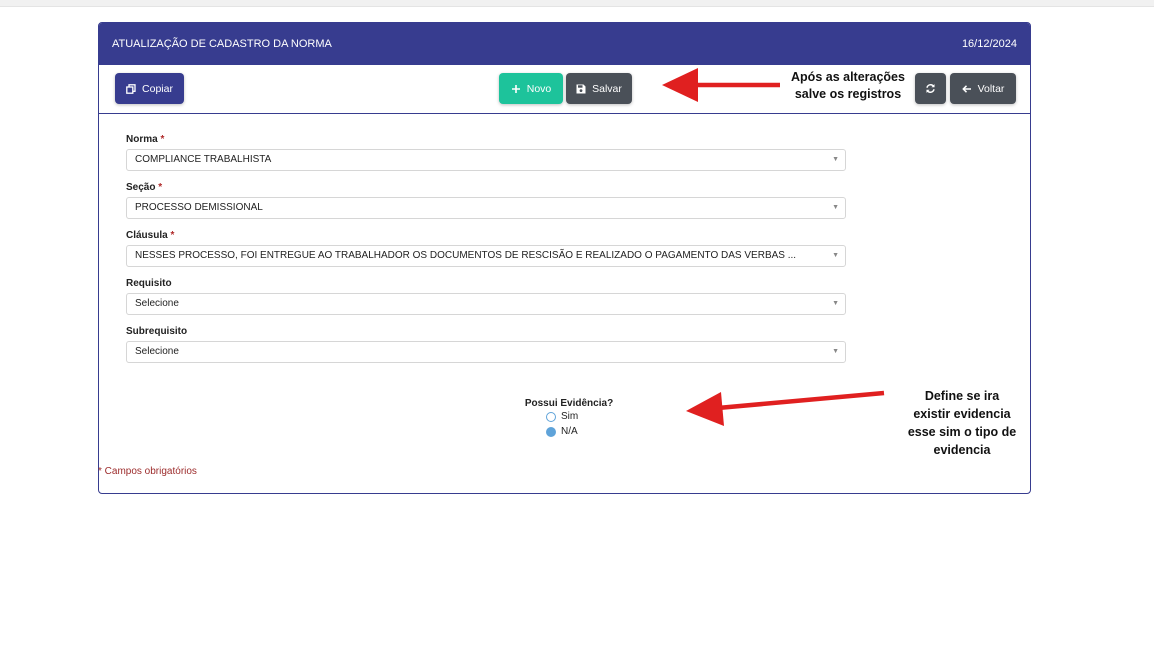 This screenshot has width=1154, height=666. What do you see at coordinates (721, 85) in the screenshot?
I see `arrow-to-save-icon` at bounding box center [721, 85].